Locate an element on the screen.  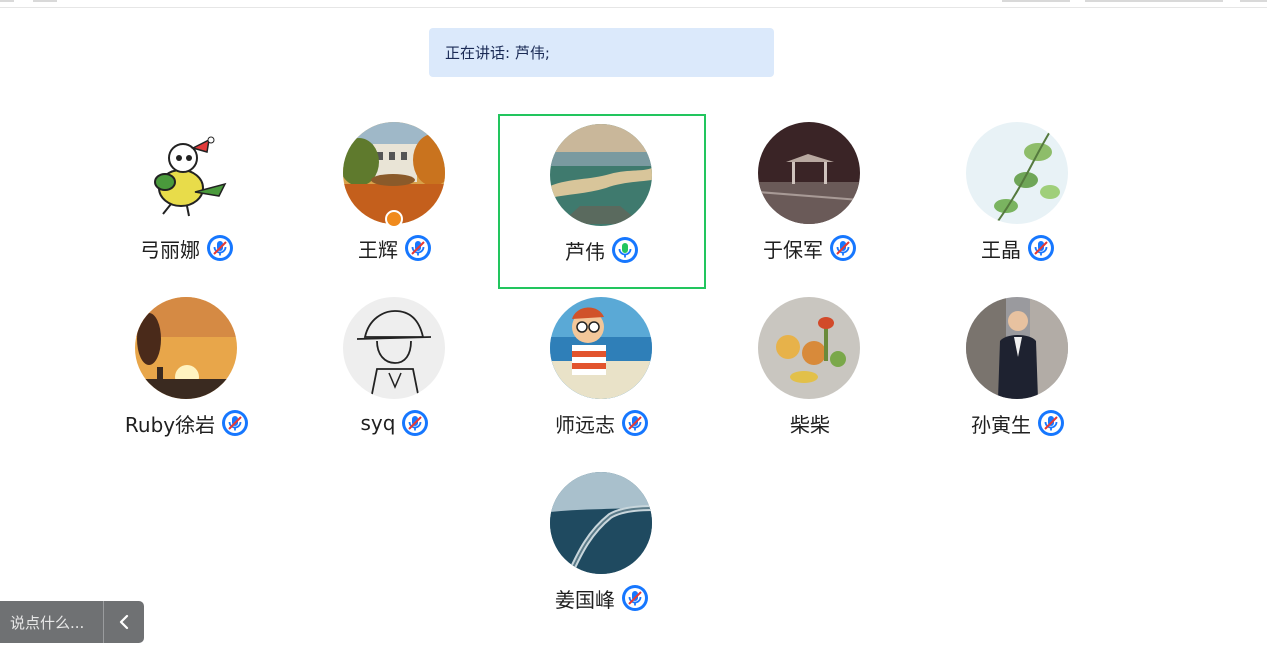
participant-tile: 王晶 is located at coordinates (1018, 200).